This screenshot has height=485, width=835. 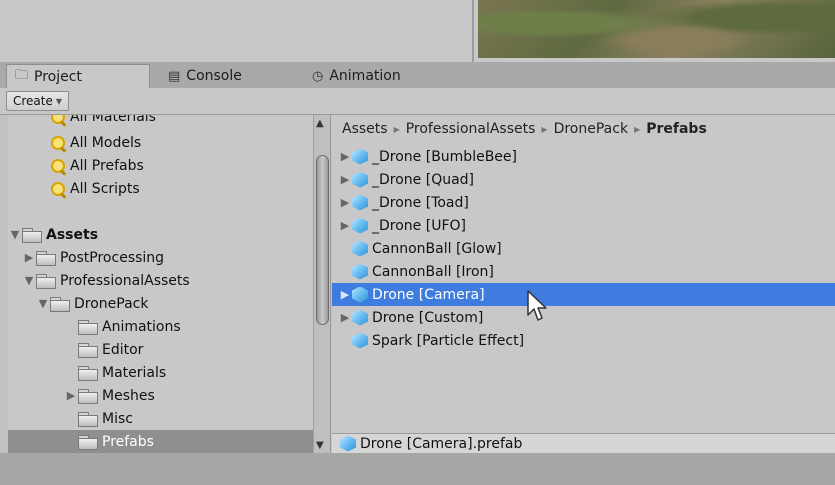 I want to click on breadcrumb-item-dronepack: DronePack, so click(x=591, y=129).